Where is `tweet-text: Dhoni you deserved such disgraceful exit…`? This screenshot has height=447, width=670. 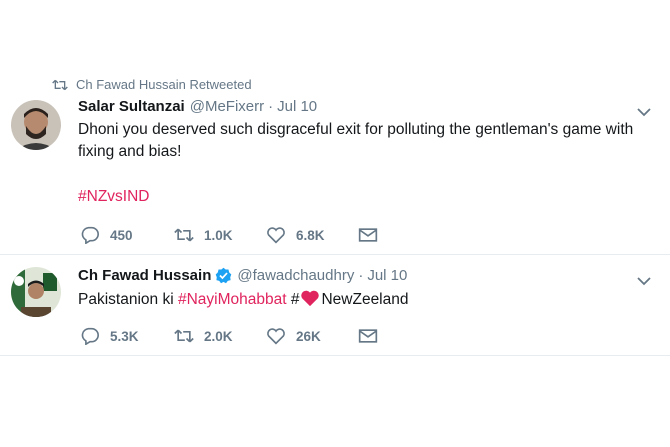
tweet-text: Dhoni you deserved such disgraceful exit… is located at coordinates (356, 140).